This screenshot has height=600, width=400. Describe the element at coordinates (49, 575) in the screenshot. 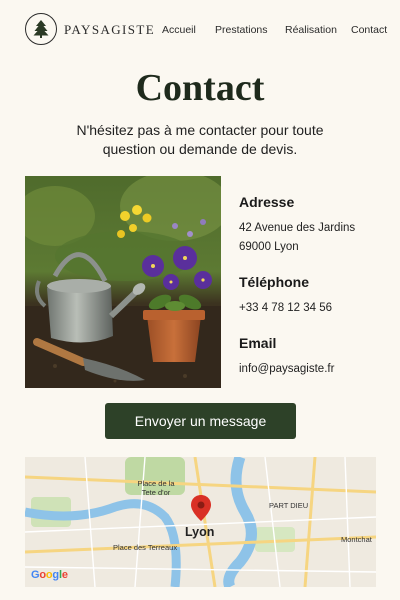

I see `google-logo: Google` at that location.